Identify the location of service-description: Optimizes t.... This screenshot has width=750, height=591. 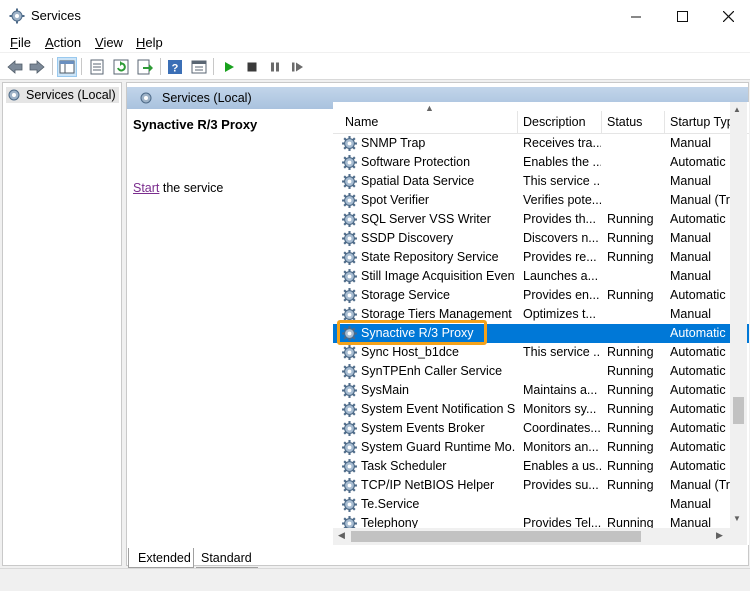
(559, 314).